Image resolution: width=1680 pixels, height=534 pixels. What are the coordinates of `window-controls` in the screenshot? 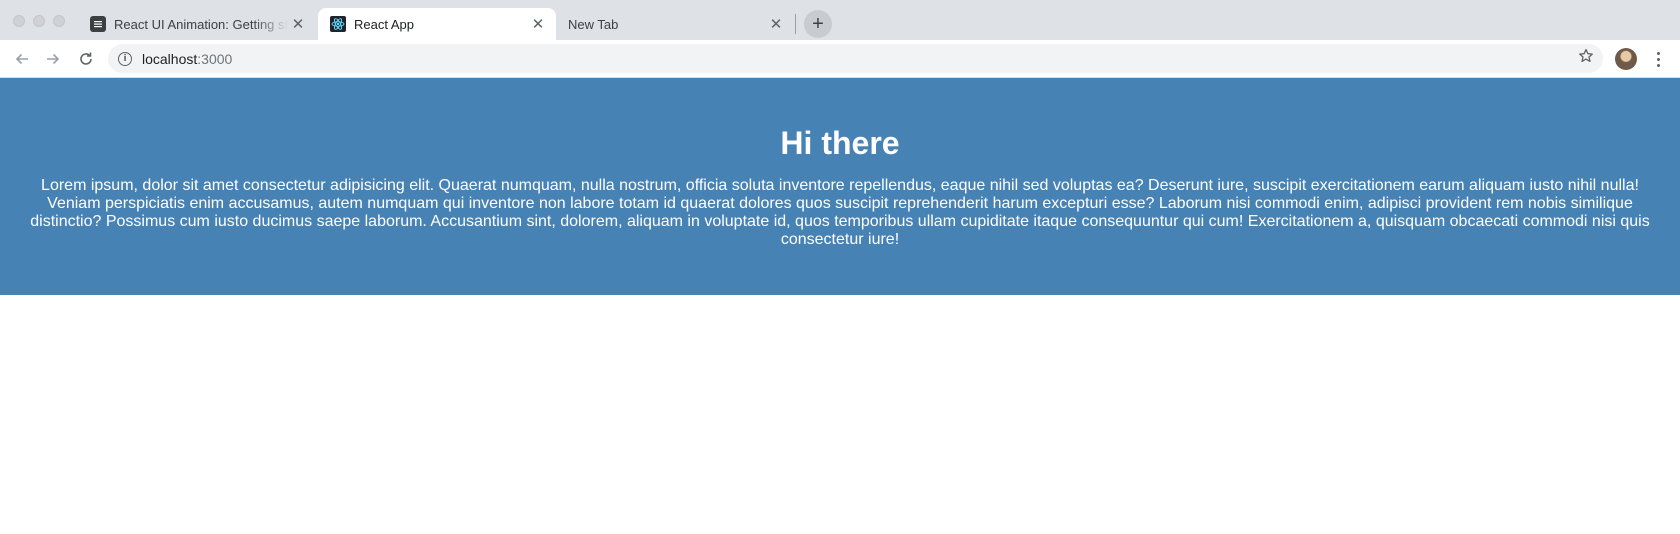 It's located at (39, 21).